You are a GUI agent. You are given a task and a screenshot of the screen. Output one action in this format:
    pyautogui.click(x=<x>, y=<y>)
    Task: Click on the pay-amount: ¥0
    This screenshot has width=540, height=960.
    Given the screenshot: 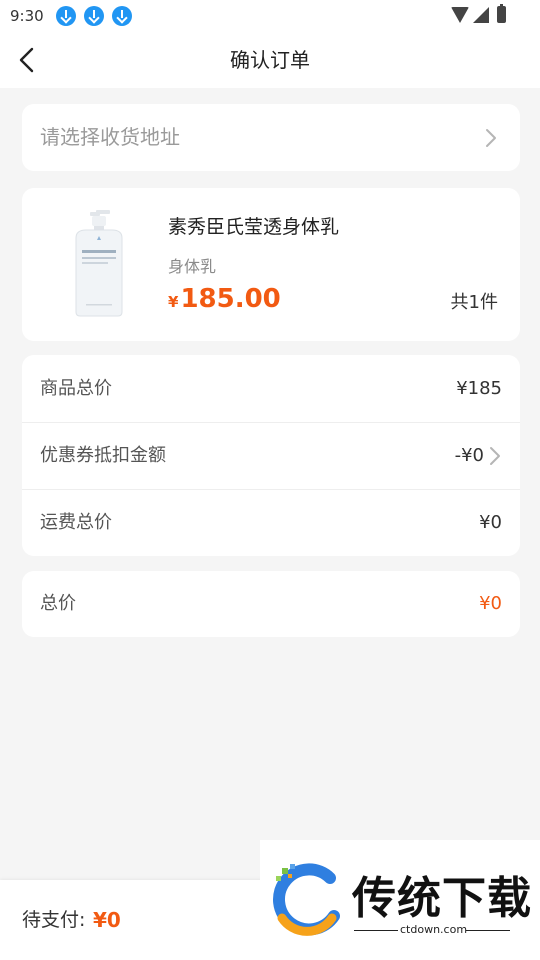 What is the action you would take?
    pyautogui.click(x=107, y=920)
    